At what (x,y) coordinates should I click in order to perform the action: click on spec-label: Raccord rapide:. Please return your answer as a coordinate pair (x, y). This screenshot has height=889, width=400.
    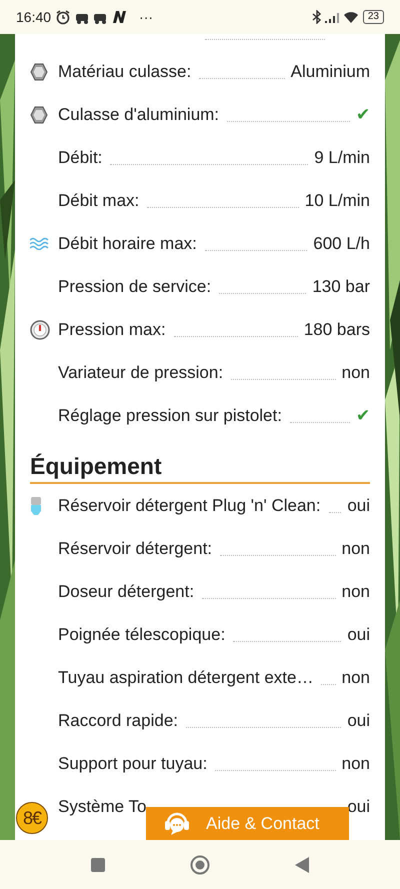
    Looking at the image, I should click on (118, 721).